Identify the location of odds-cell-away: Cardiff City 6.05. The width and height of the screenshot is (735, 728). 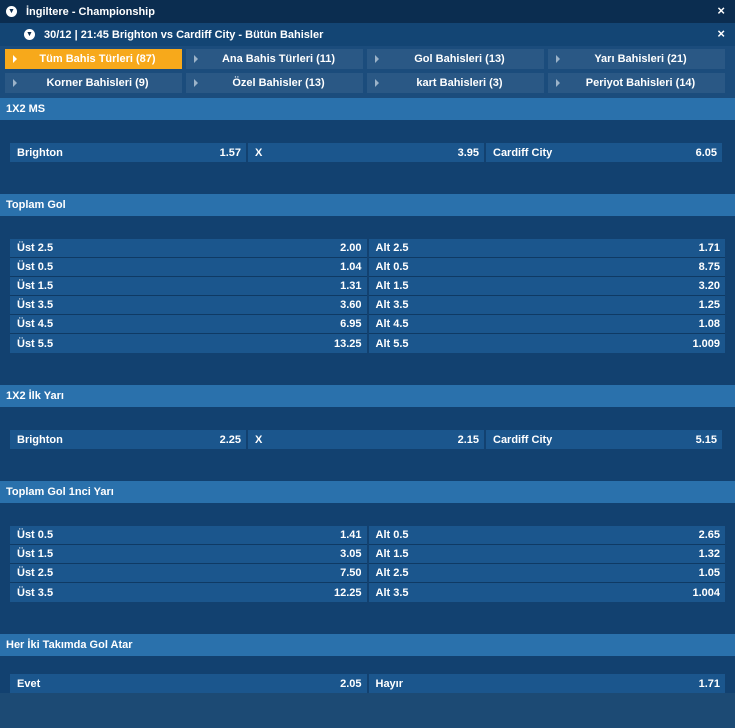
(604, 152).